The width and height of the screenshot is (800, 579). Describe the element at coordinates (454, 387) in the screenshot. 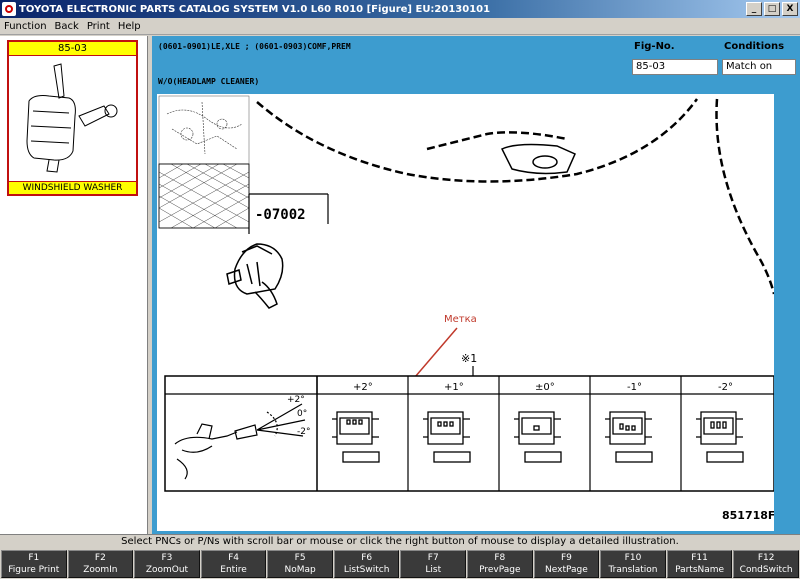

I see `angle-col-plus1: +1°` at that location.